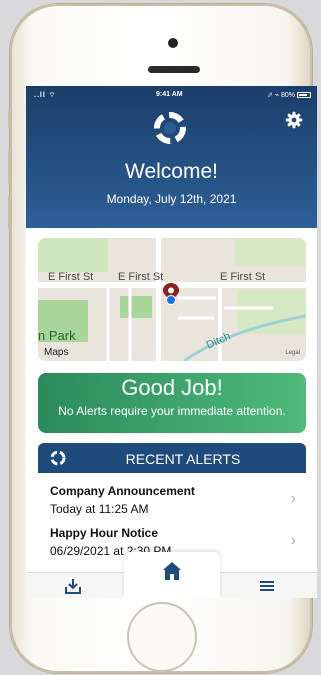 The height and width of the screenshot is (675, 321). I want to click on maps-attribution: Maps, so click(56, 352).